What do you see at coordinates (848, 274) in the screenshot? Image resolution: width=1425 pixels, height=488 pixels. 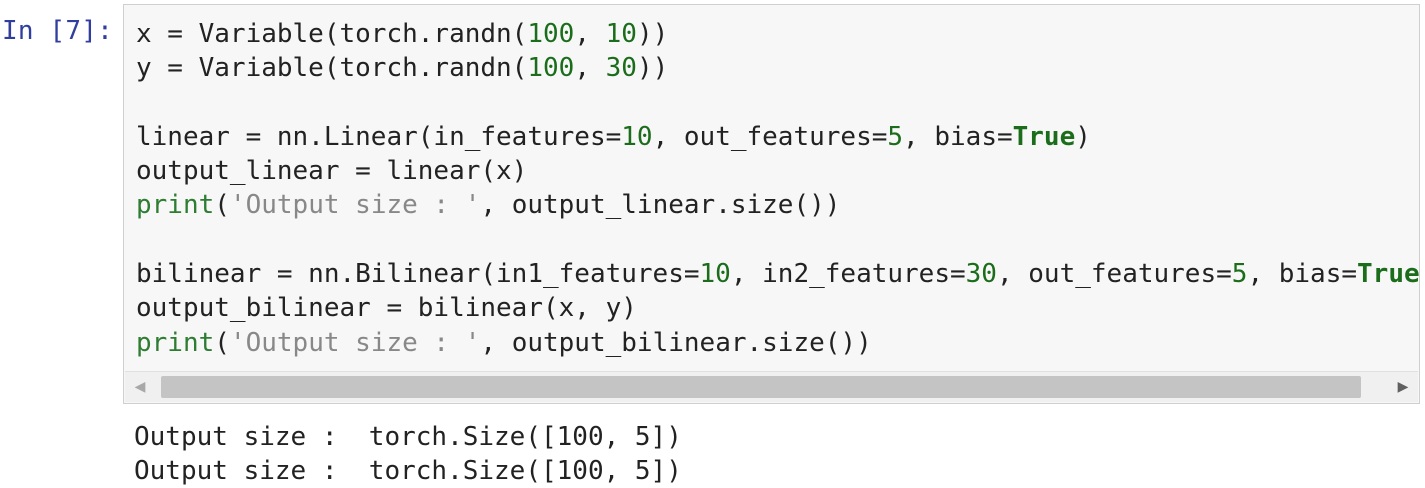 I see `code-token: , in2_features=` at bounding box center [848, 274].